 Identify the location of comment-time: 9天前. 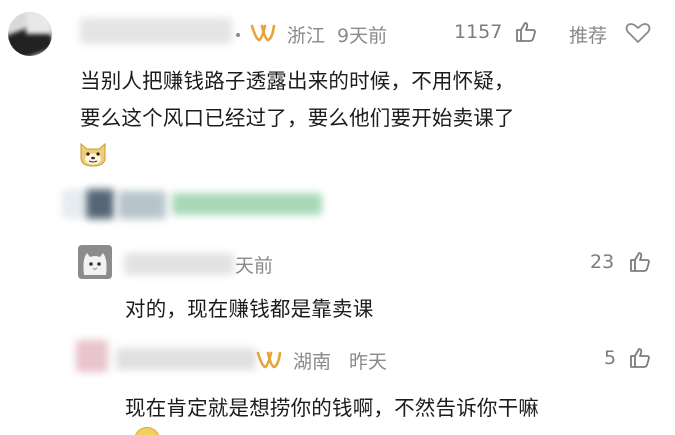
(362, 36).